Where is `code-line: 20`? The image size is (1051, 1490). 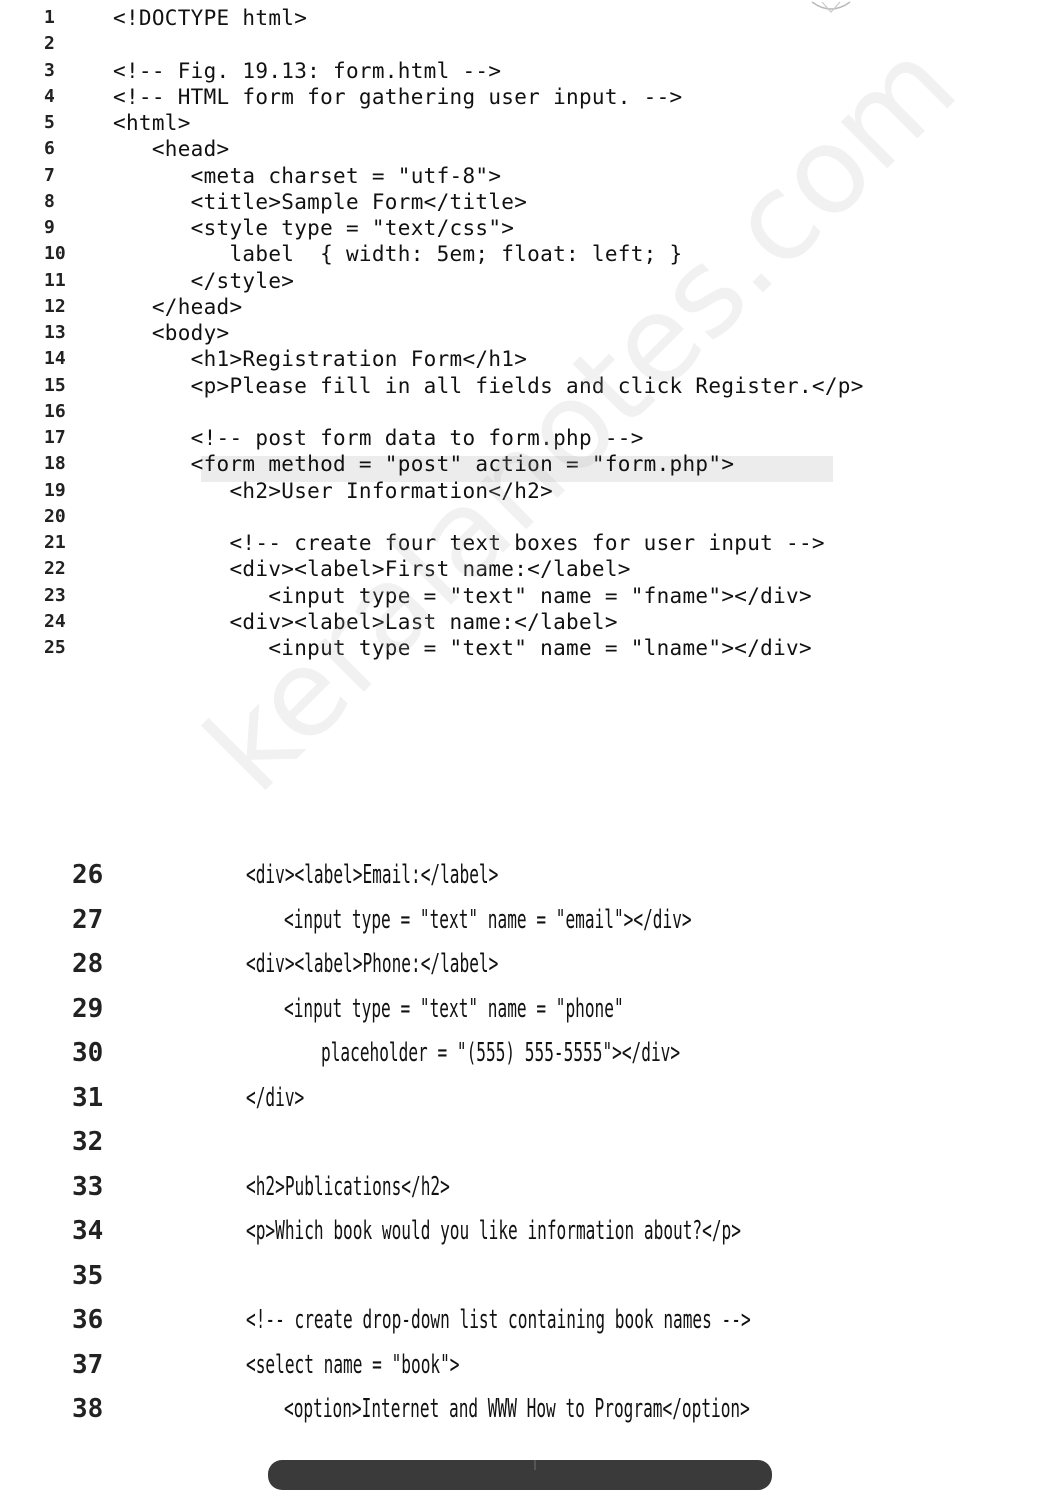
code-line: 20 is located at coordinates (525, 517).